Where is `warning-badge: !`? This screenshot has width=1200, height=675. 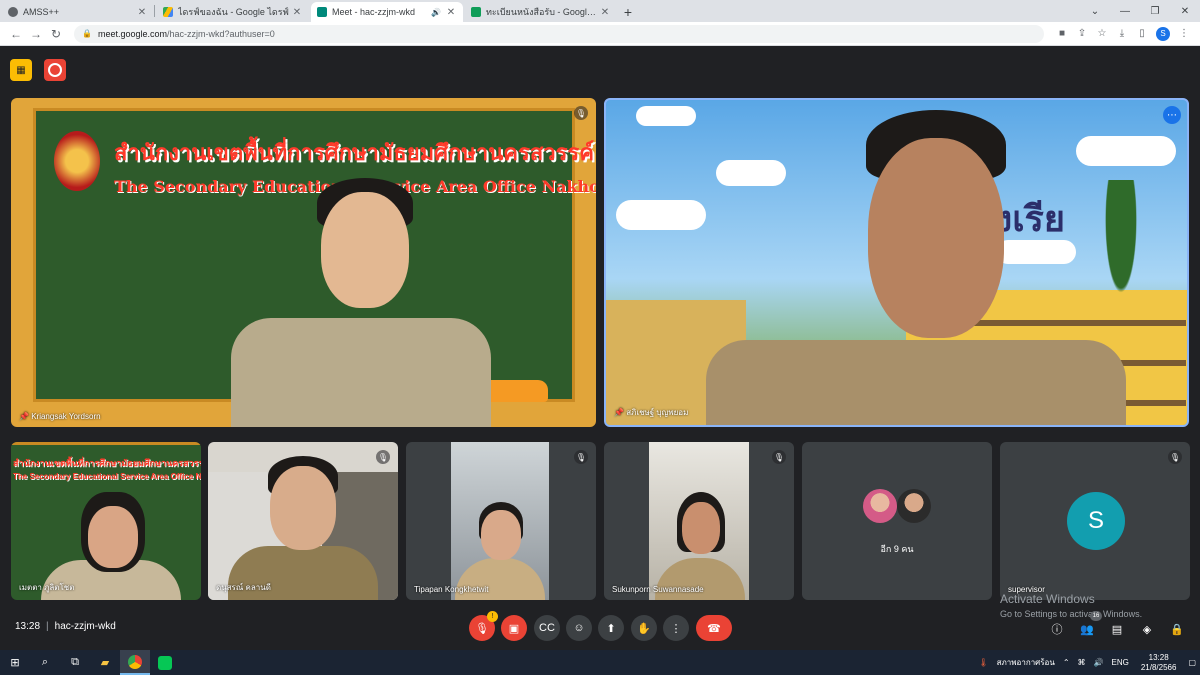
warning-badge: ! is located at coordinates (492, 616).